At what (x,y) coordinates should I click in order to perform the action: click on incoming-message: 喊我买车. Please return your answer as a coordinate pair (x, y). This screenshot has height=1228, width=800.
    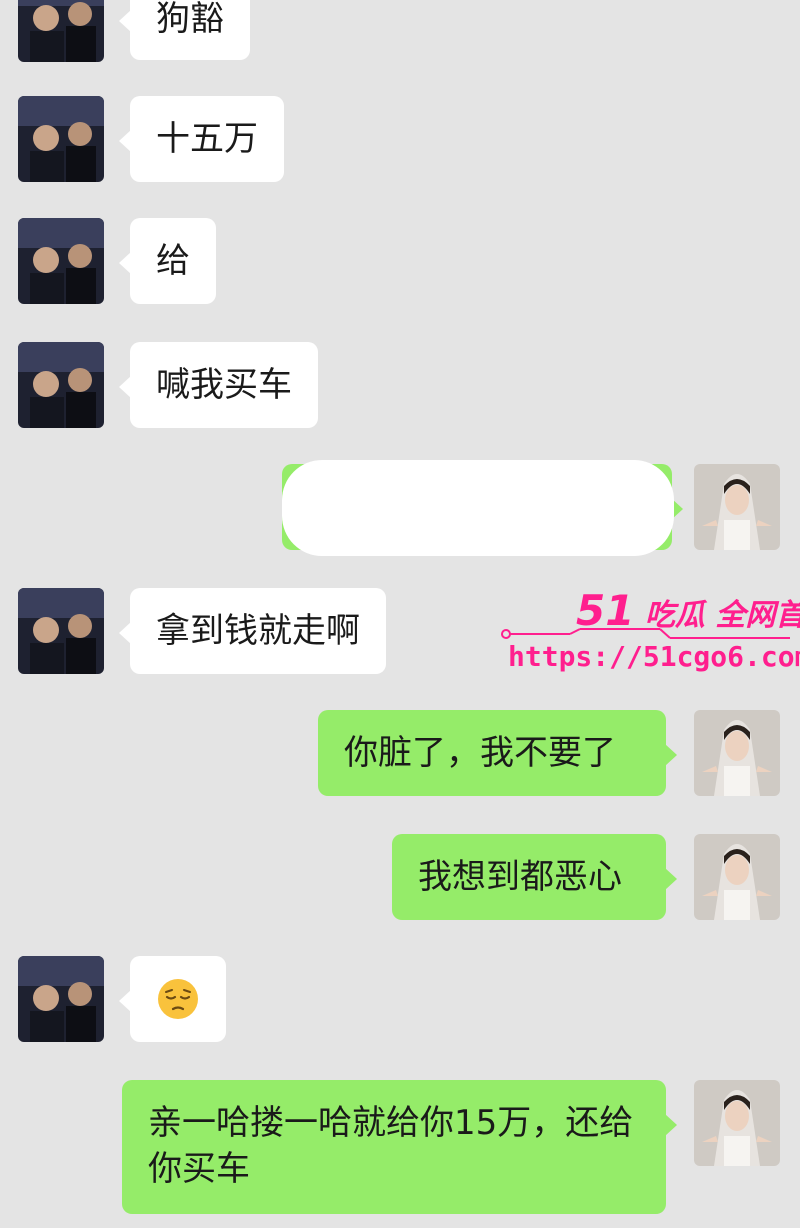
    Looking at the image, I should click on (218, 385).